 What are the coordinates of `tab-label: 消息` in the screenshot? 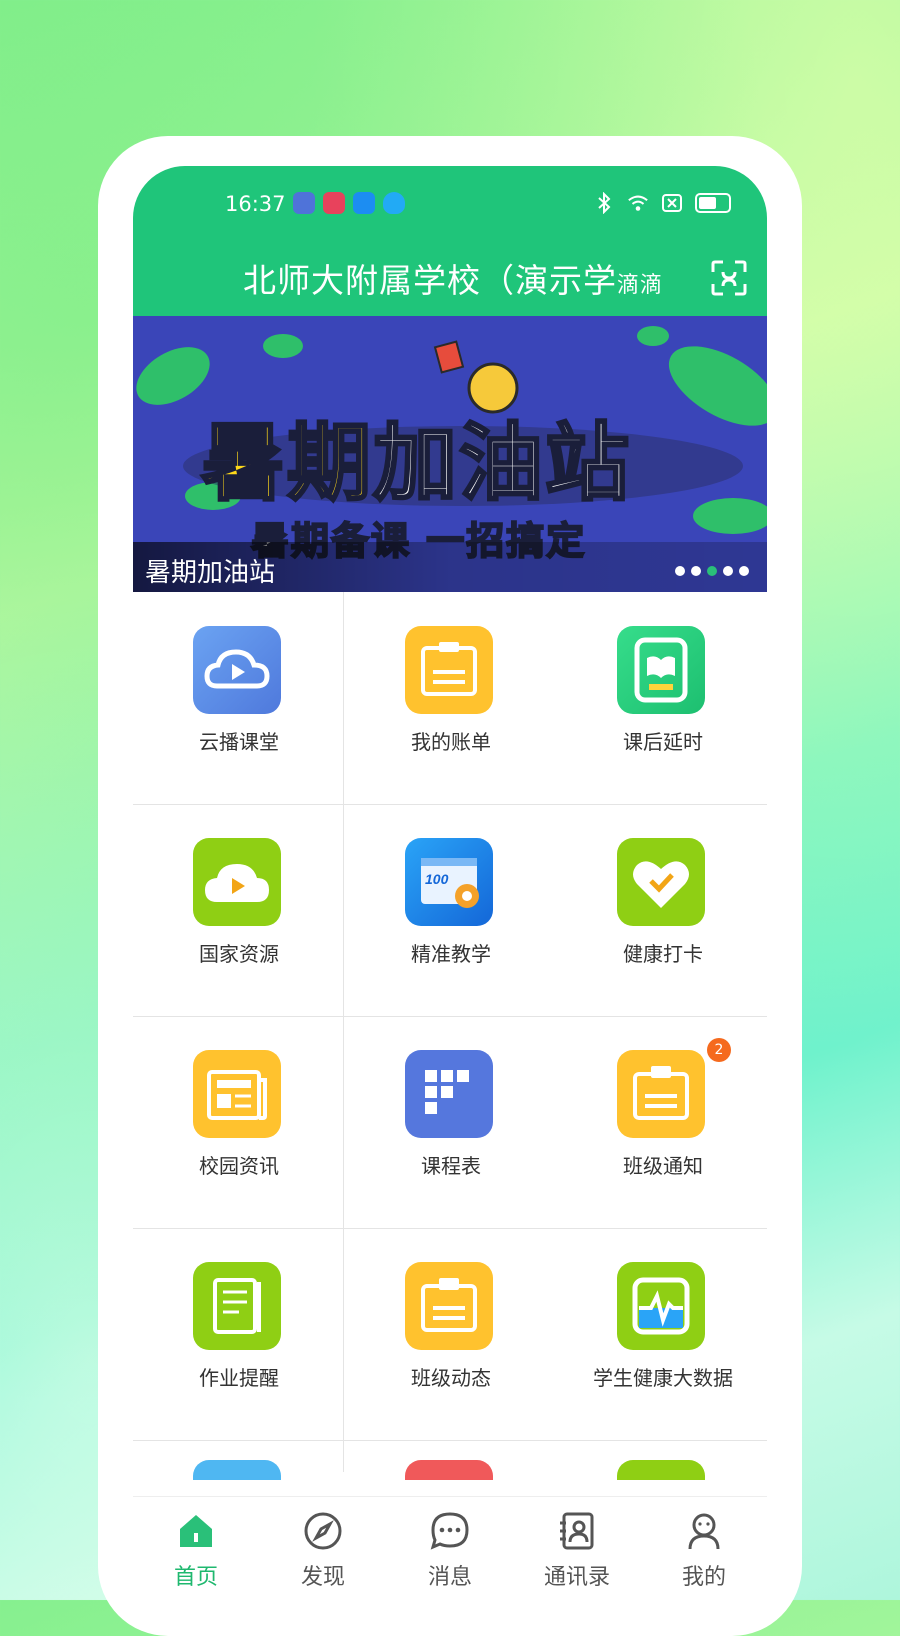 It's located at (449, 1577).